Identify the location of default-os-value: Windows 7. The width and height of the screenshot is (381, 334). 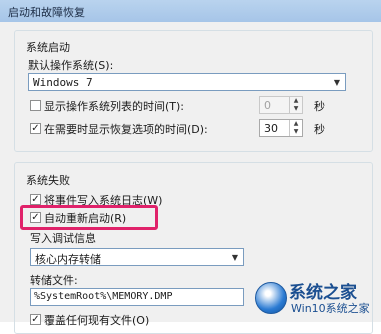
(63, 82).